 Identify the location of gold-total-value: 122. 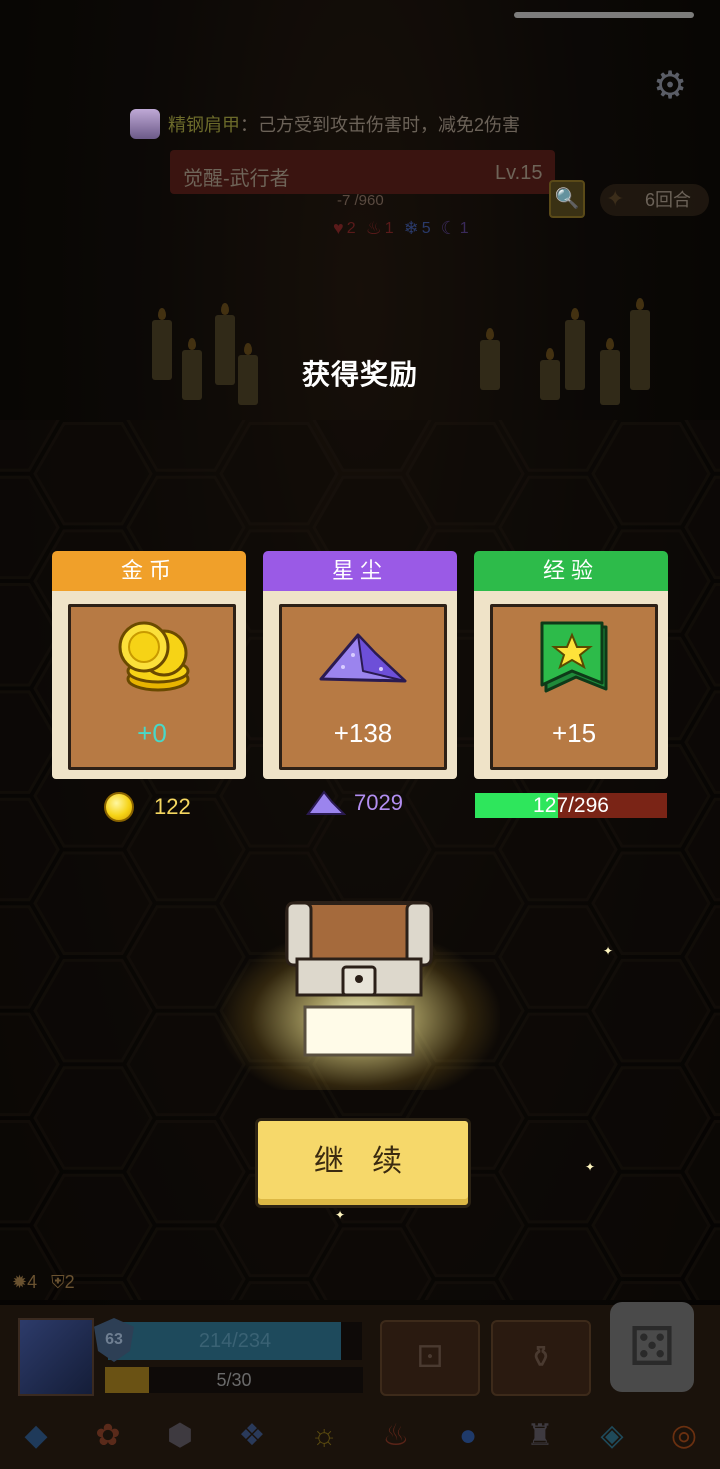
(172, 806).